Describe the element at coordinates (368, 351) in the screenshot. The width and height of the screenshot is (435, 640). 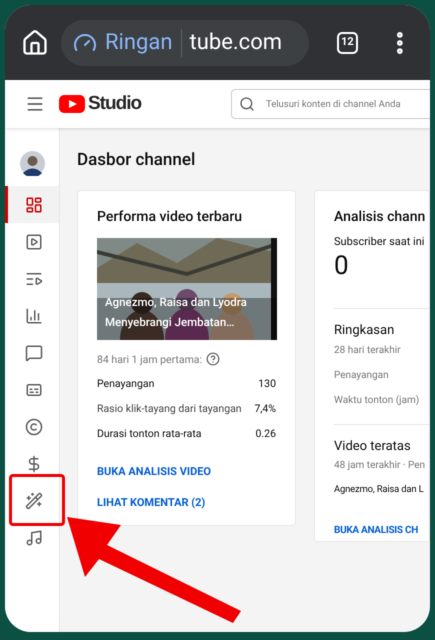
I see `period-text: 28 hari terakhir` at that location.